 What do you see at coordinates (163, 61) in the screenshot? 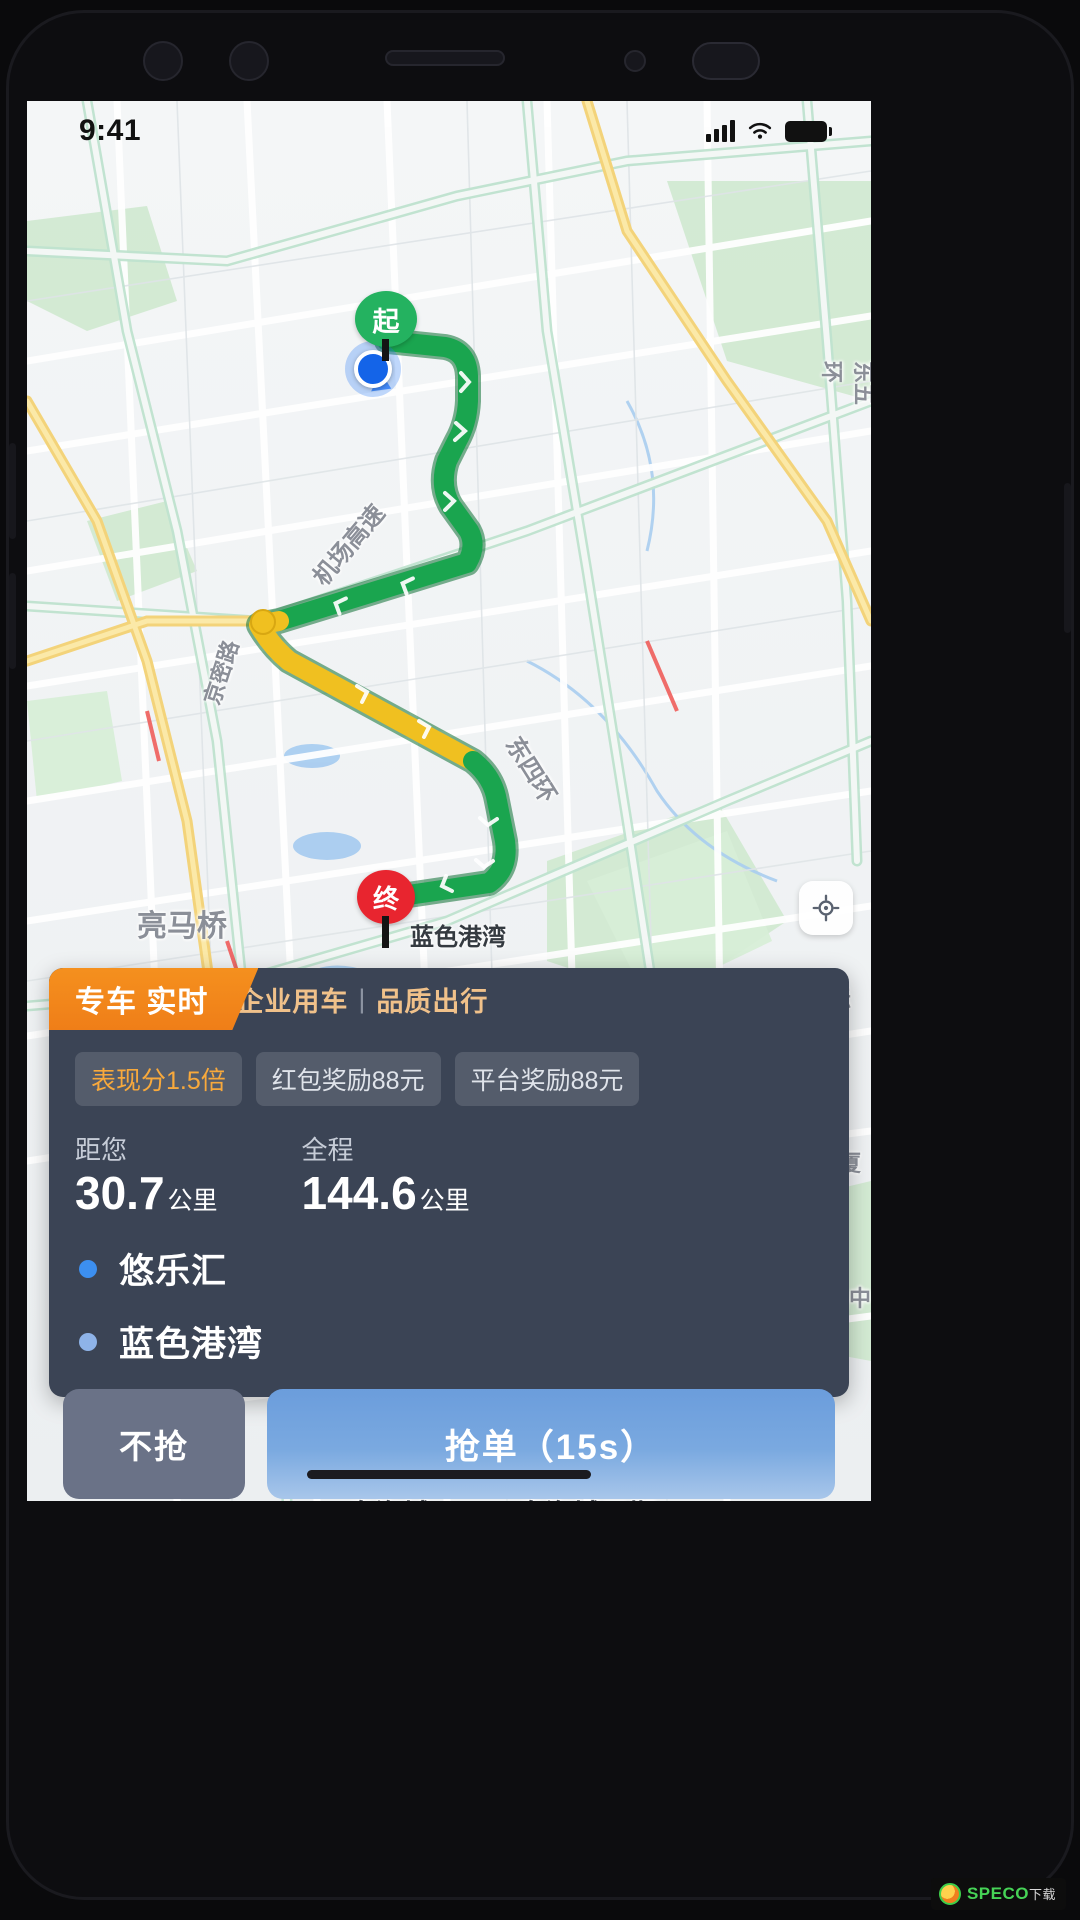
I see `front-camera-icon` at bounding box center [163, 61].